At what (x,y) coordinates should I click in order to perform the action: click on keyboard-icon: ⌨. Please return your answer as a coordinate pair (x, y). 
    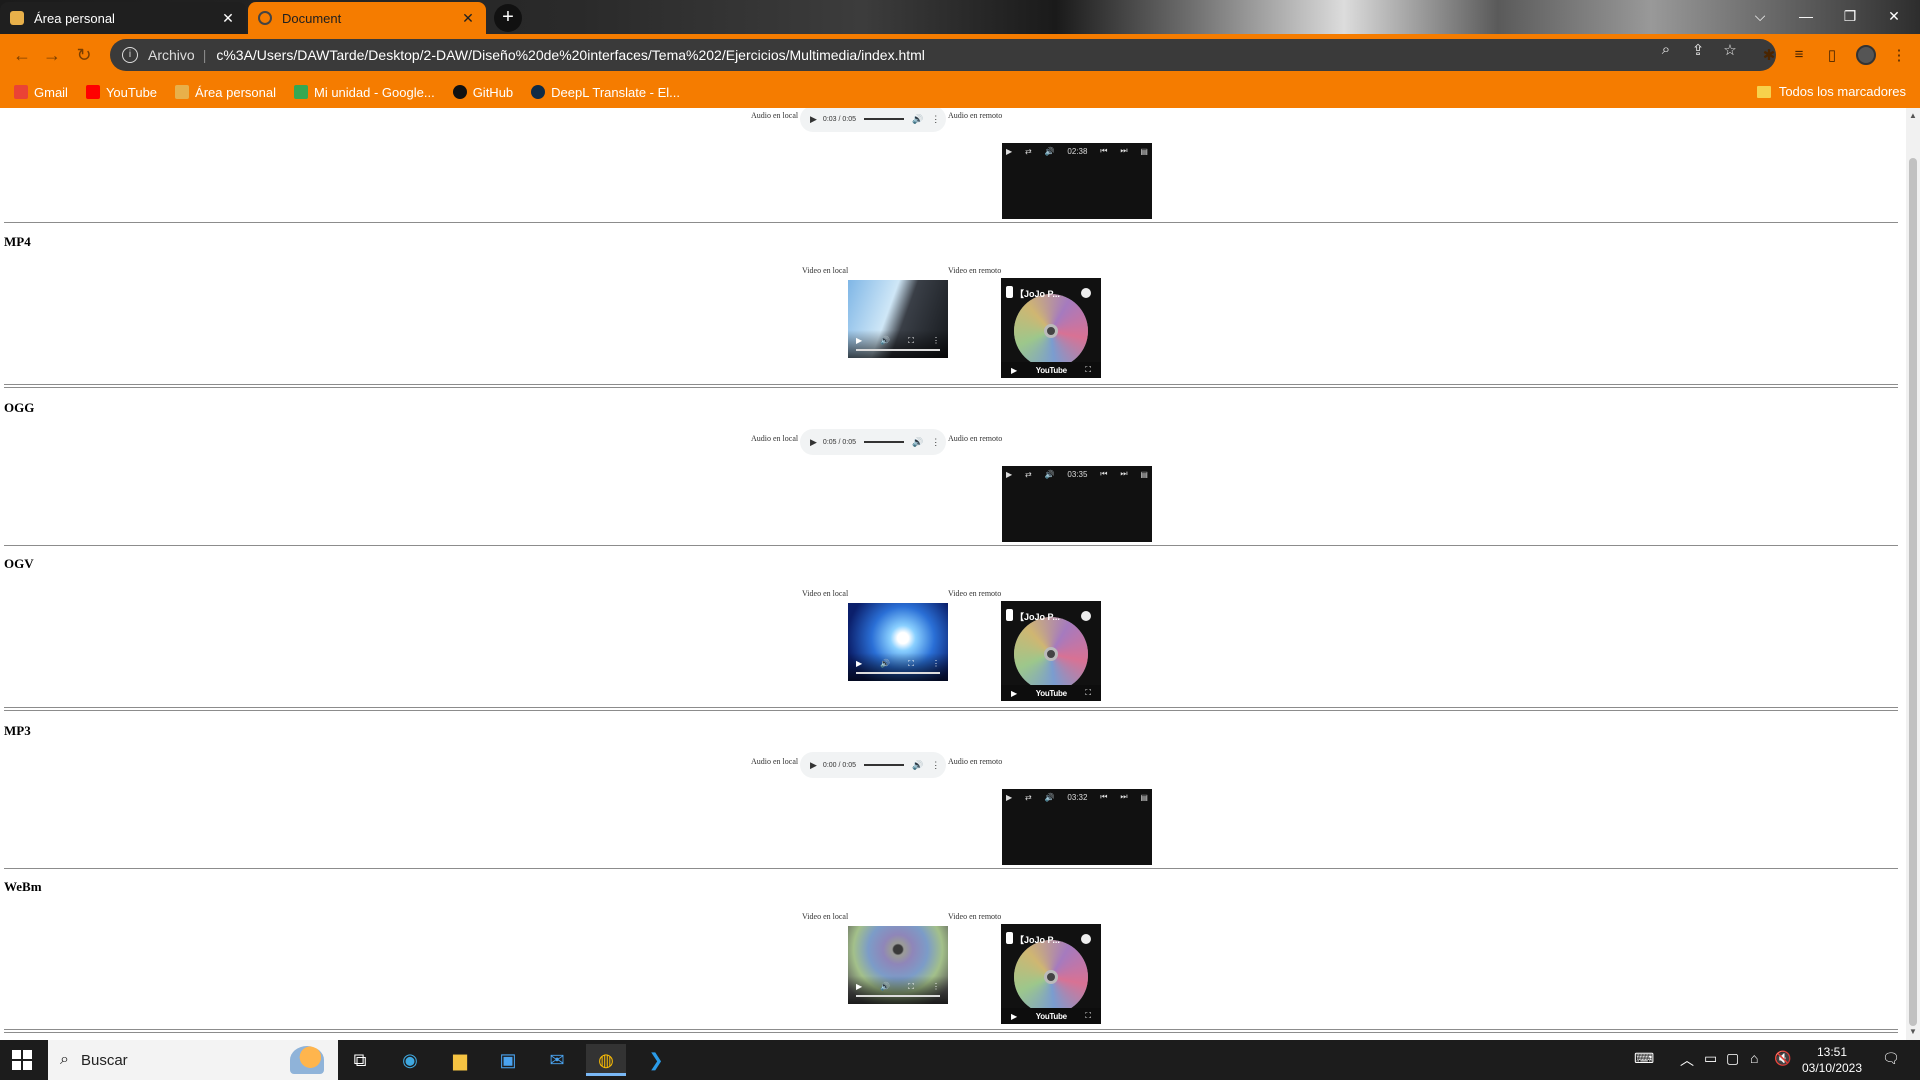
    Looking at the image, I should click on (1644, 1058).